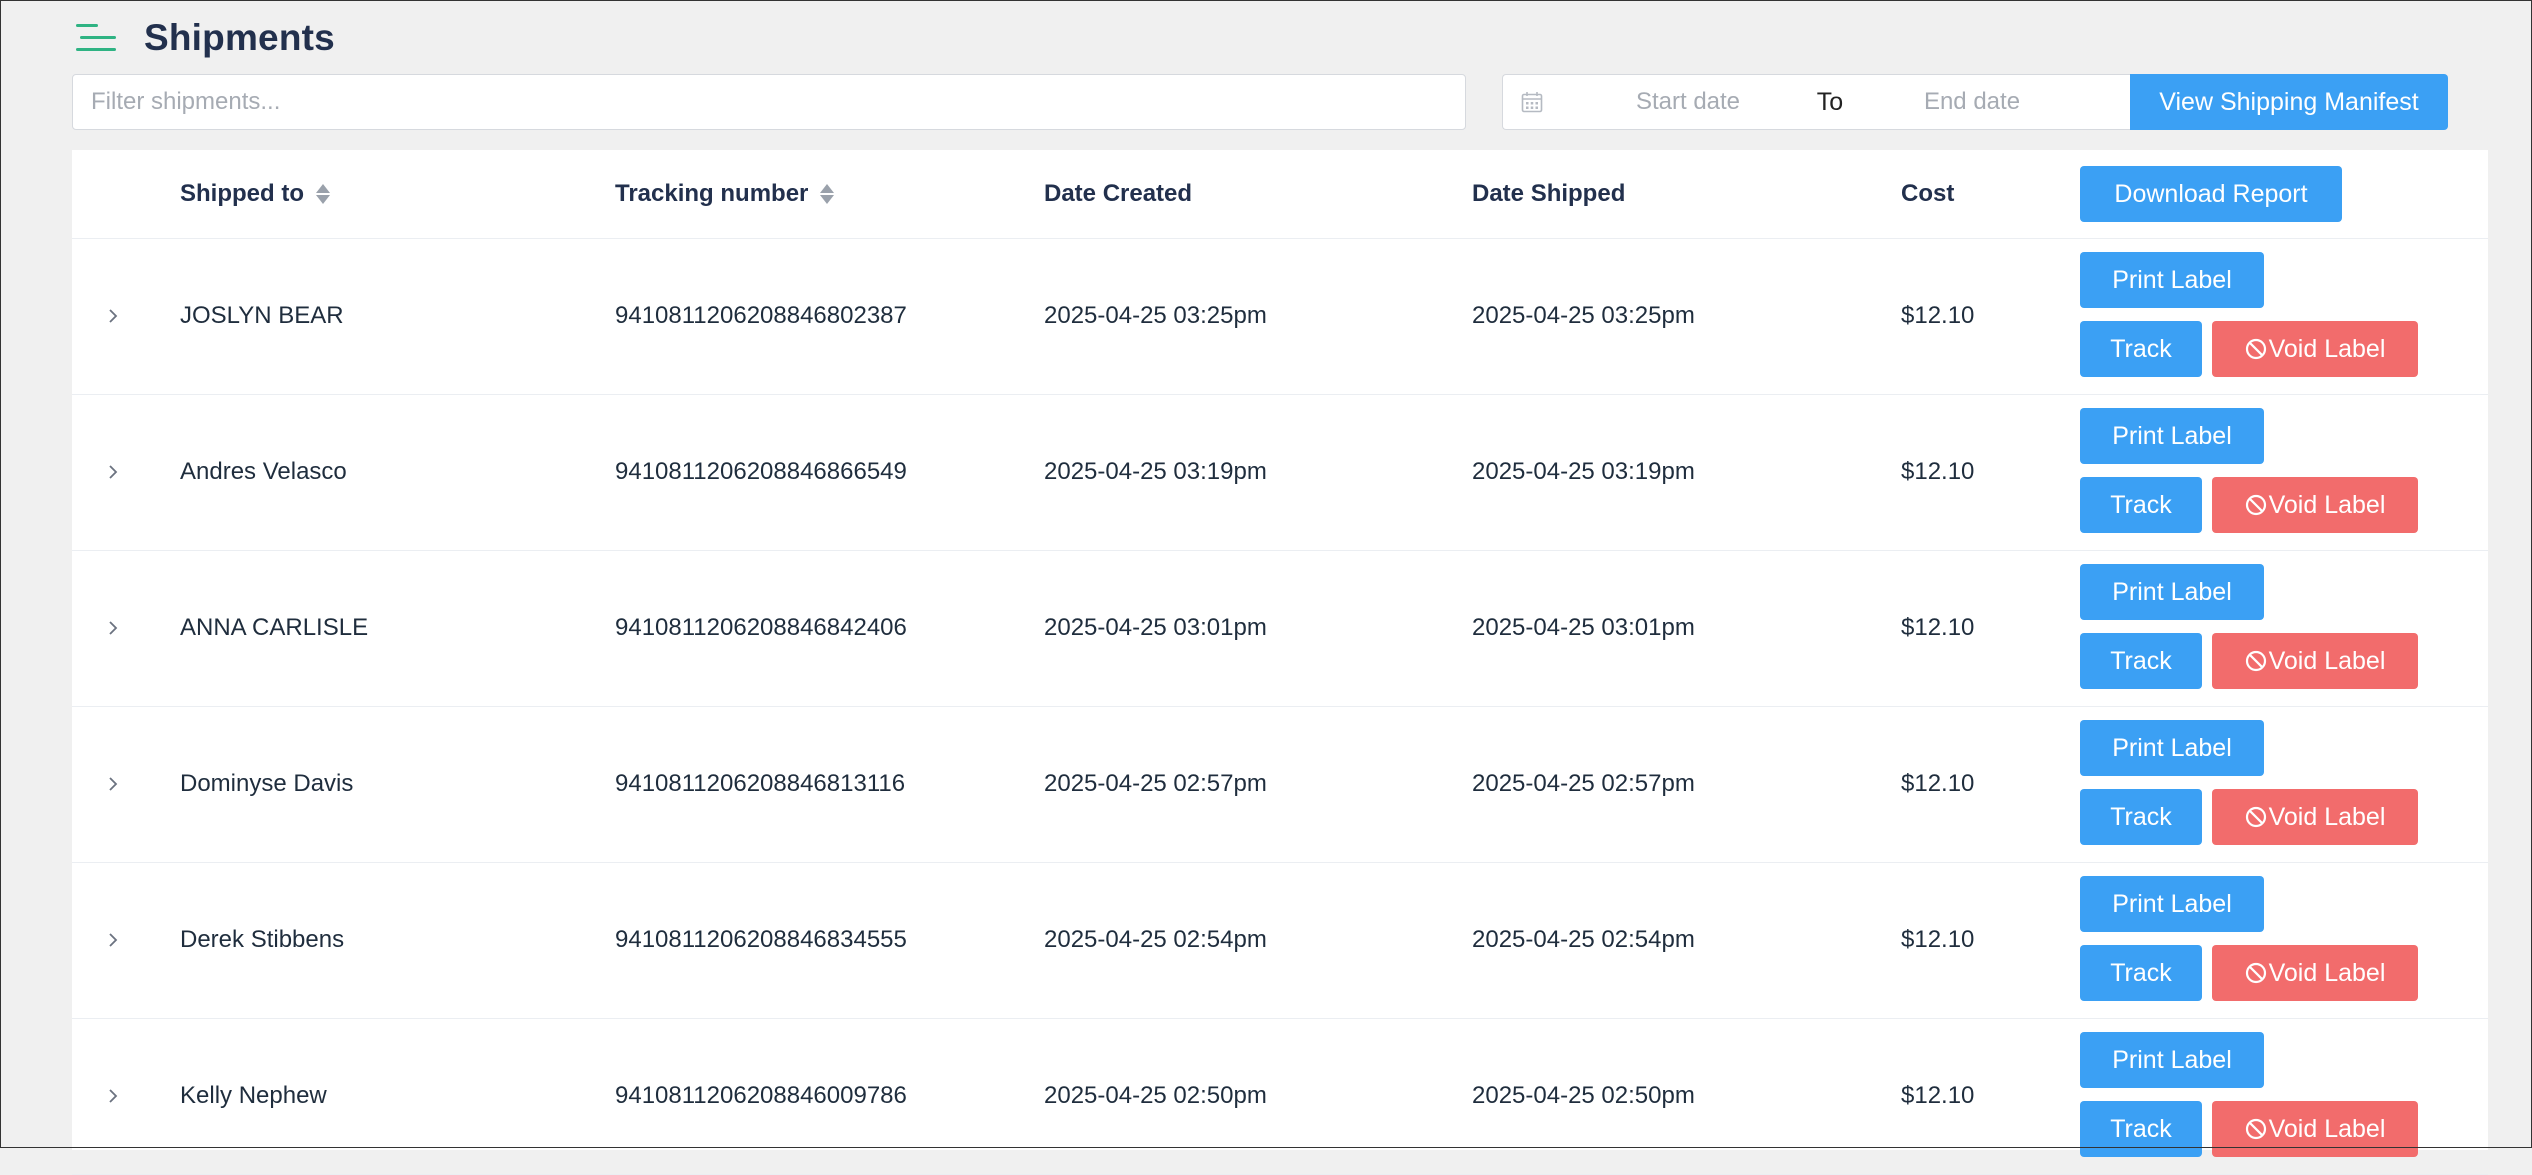 The height and width of the screenshot is (1175, 2532). I want to click on column-label: Tracking number, so click(712, 193).